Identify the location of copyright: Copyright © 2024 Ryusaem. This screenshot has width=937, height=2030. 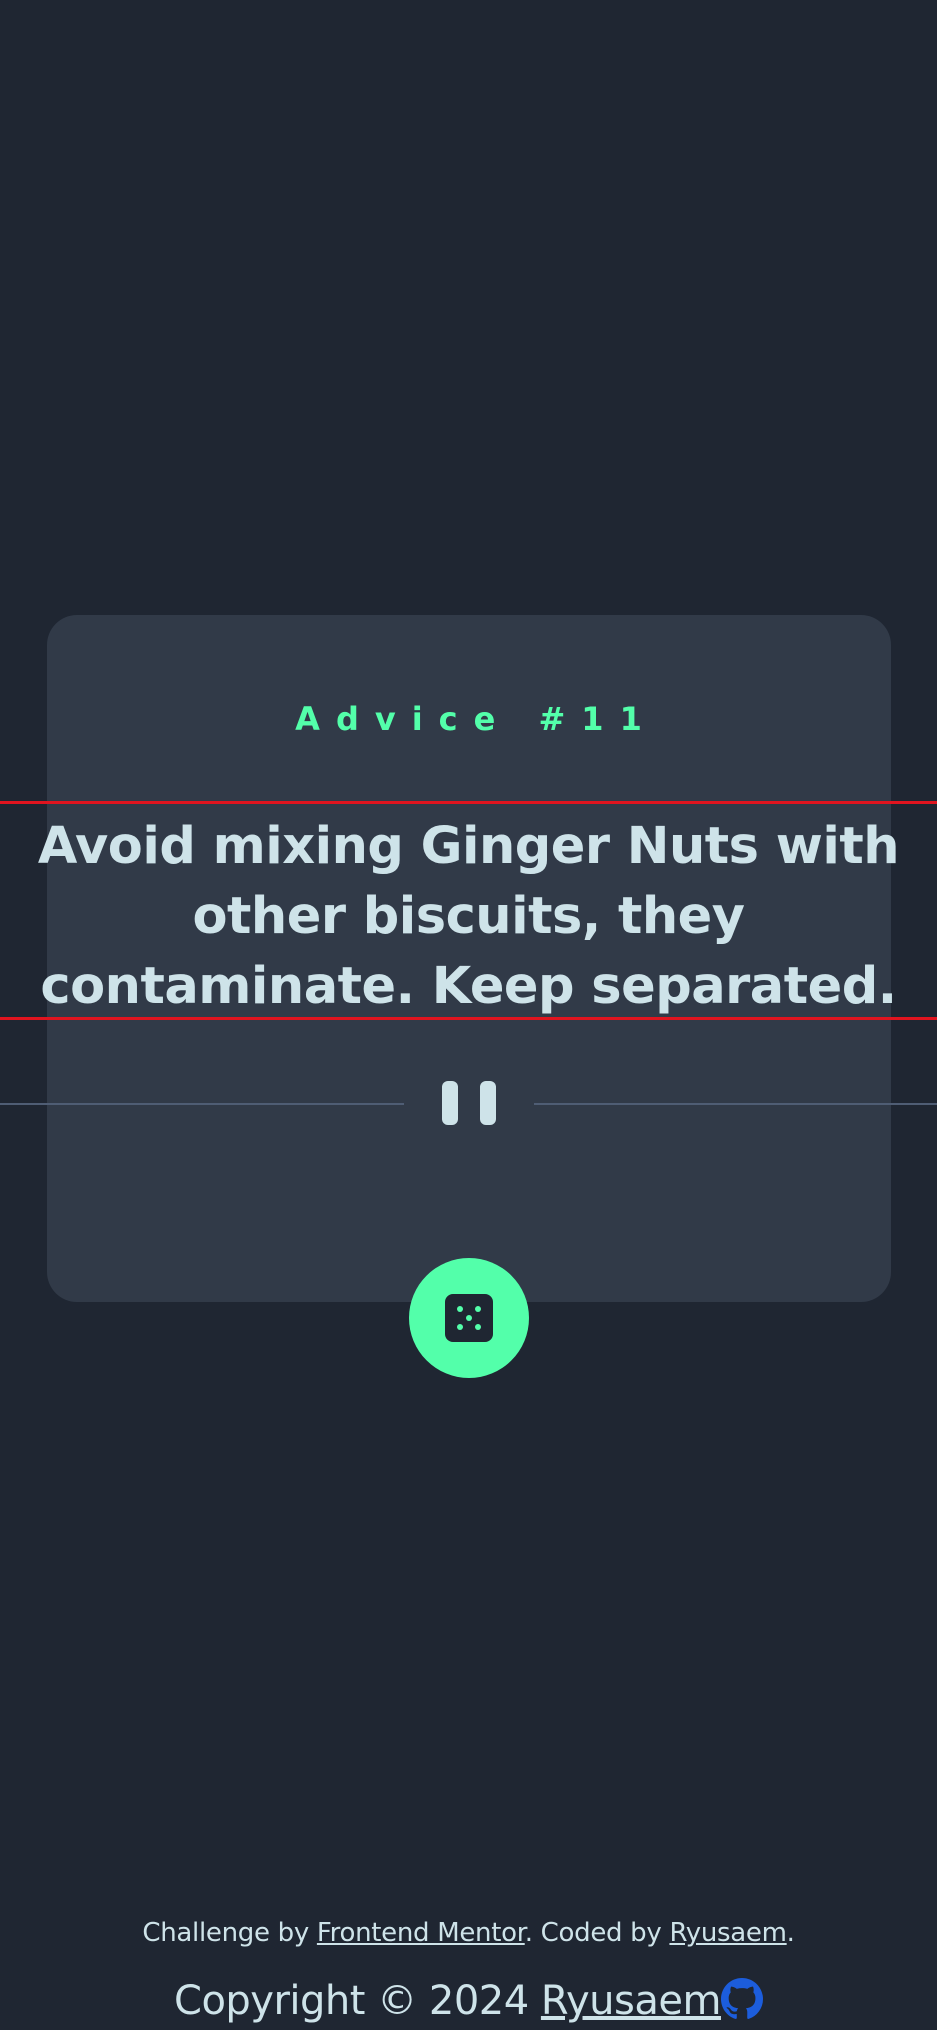
(468, 2001).